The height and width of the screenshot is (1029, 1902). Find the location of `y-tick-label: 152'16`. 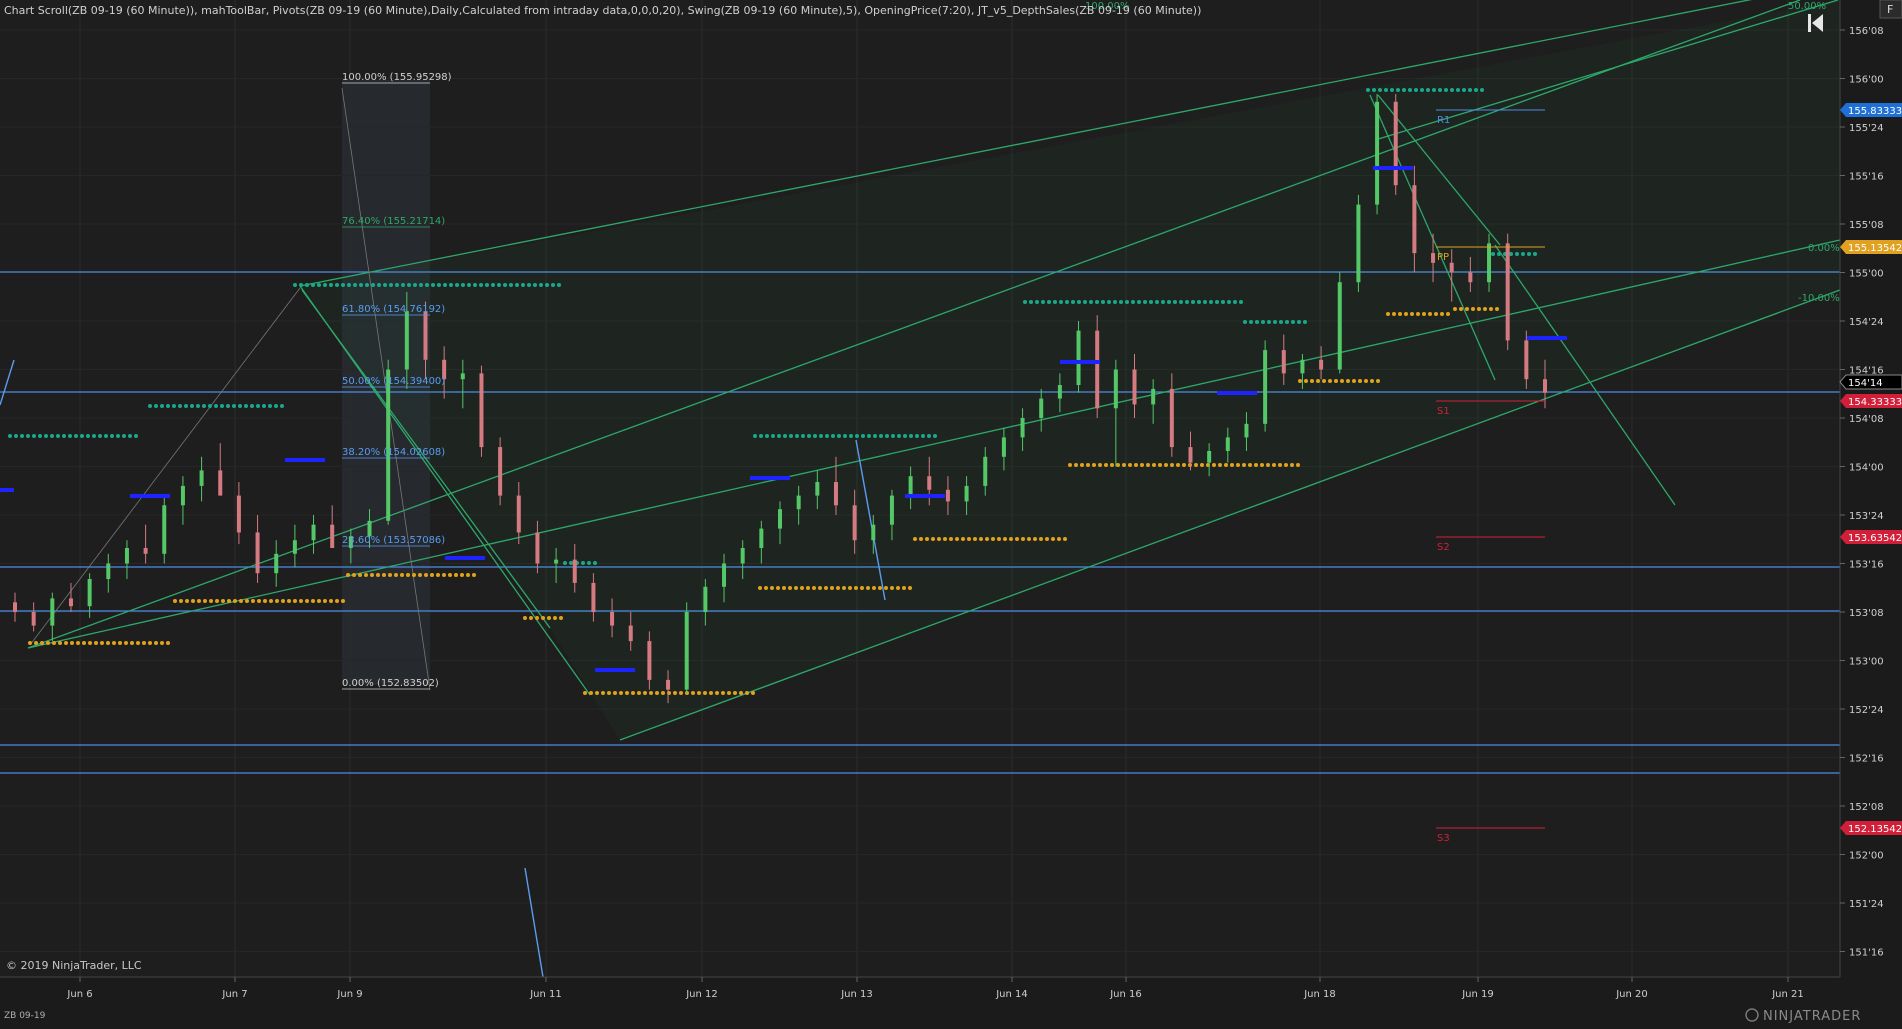

y-tick-label: 152'16 is located at coordinates (1866, 759).